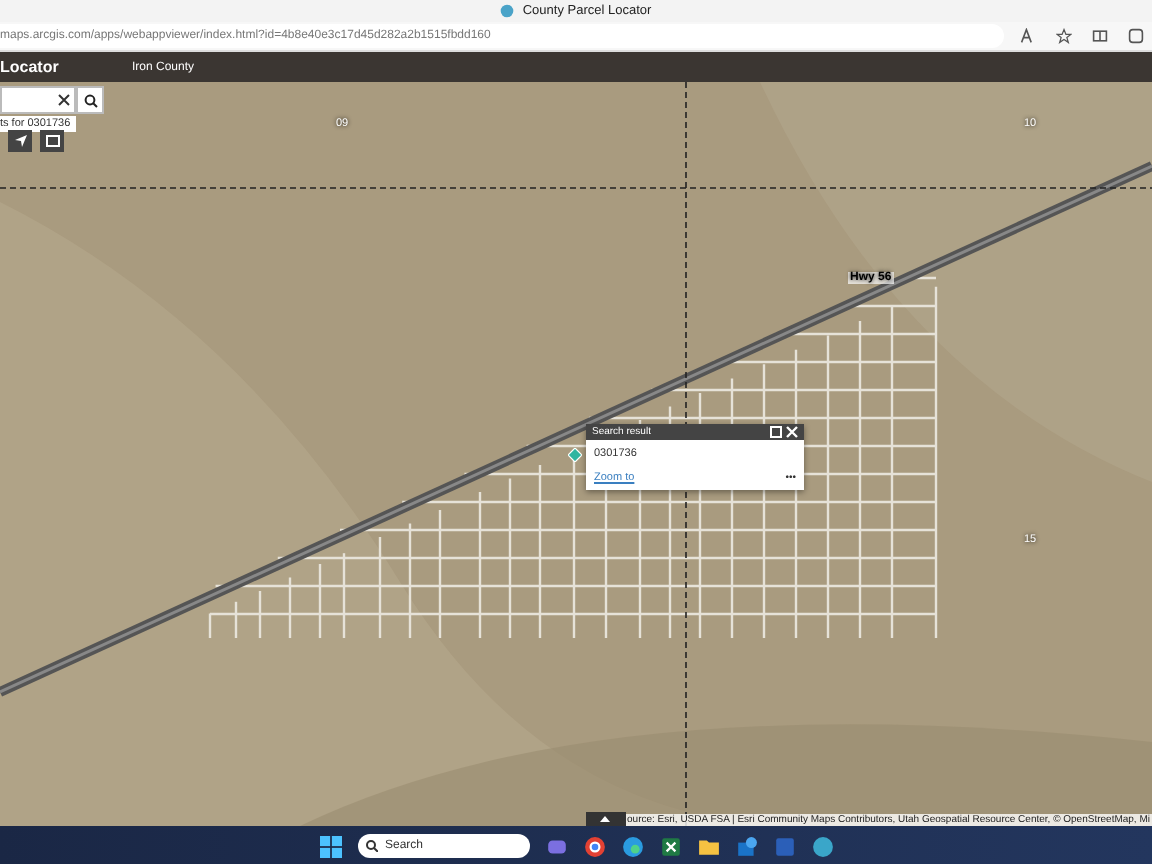 Image resolution: width=1152 pixels, height=864 pixels. What do you see at coordinates (575, 455) in the screenshot?
I see `location-marker-icon` at bounding box center [575, 455].